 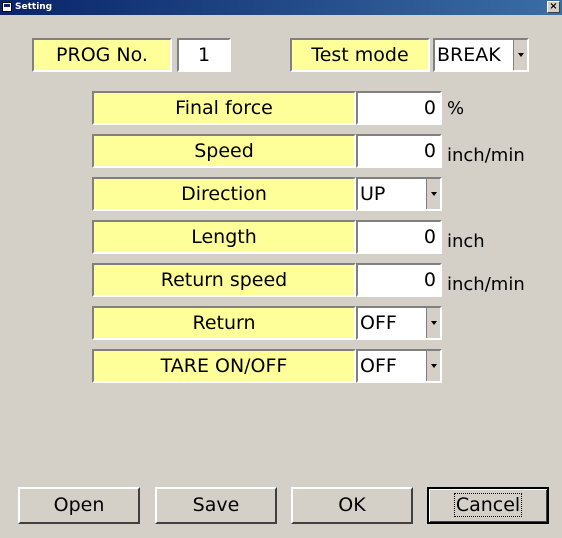 What do you see at coordinates (469, 55) in the screenshot?
I see `test-mode-value: BREAK` at bounding box center [469, 55].